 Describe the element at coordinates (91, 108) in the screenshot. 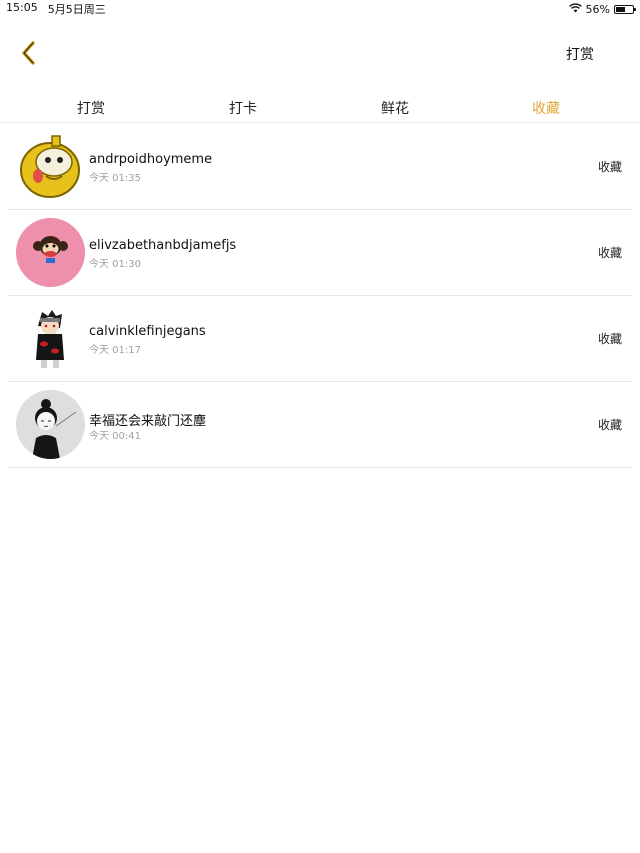

I see `tab-reward: 打赏` at that location.